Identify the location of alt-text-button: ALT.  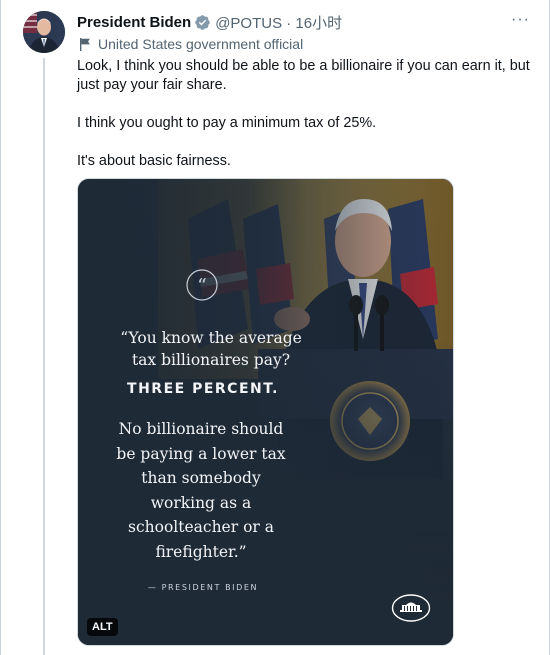
(102, 627).